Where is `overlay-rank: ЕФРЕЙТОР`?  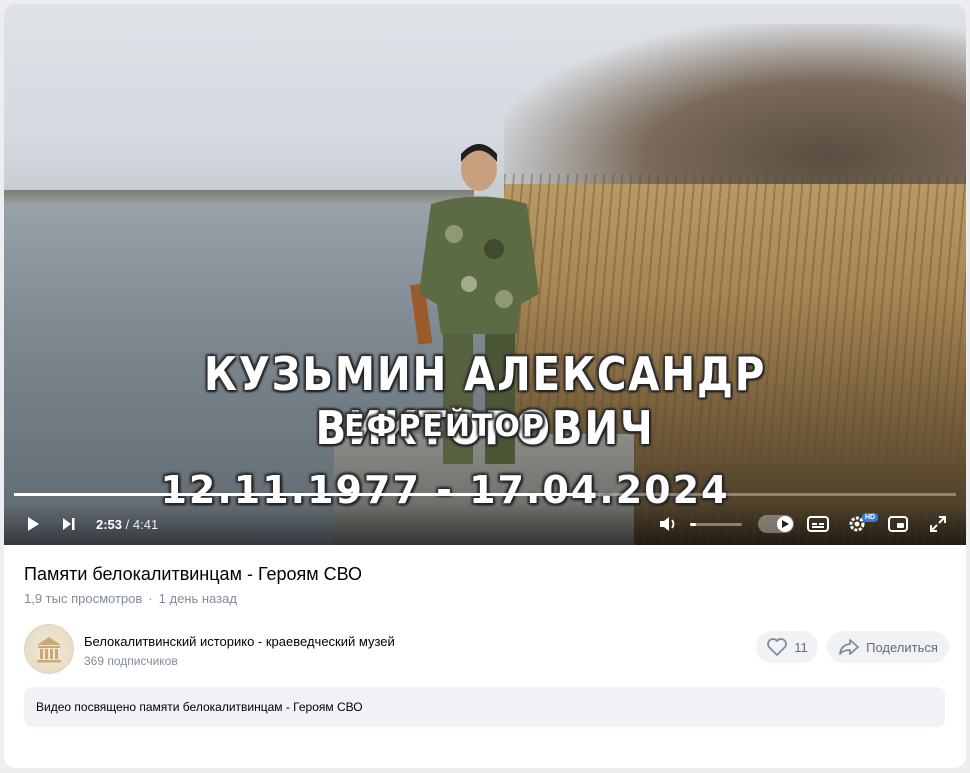 overlay-rank: ЕФРЕЙТОР is located at coordinates (445, 426).